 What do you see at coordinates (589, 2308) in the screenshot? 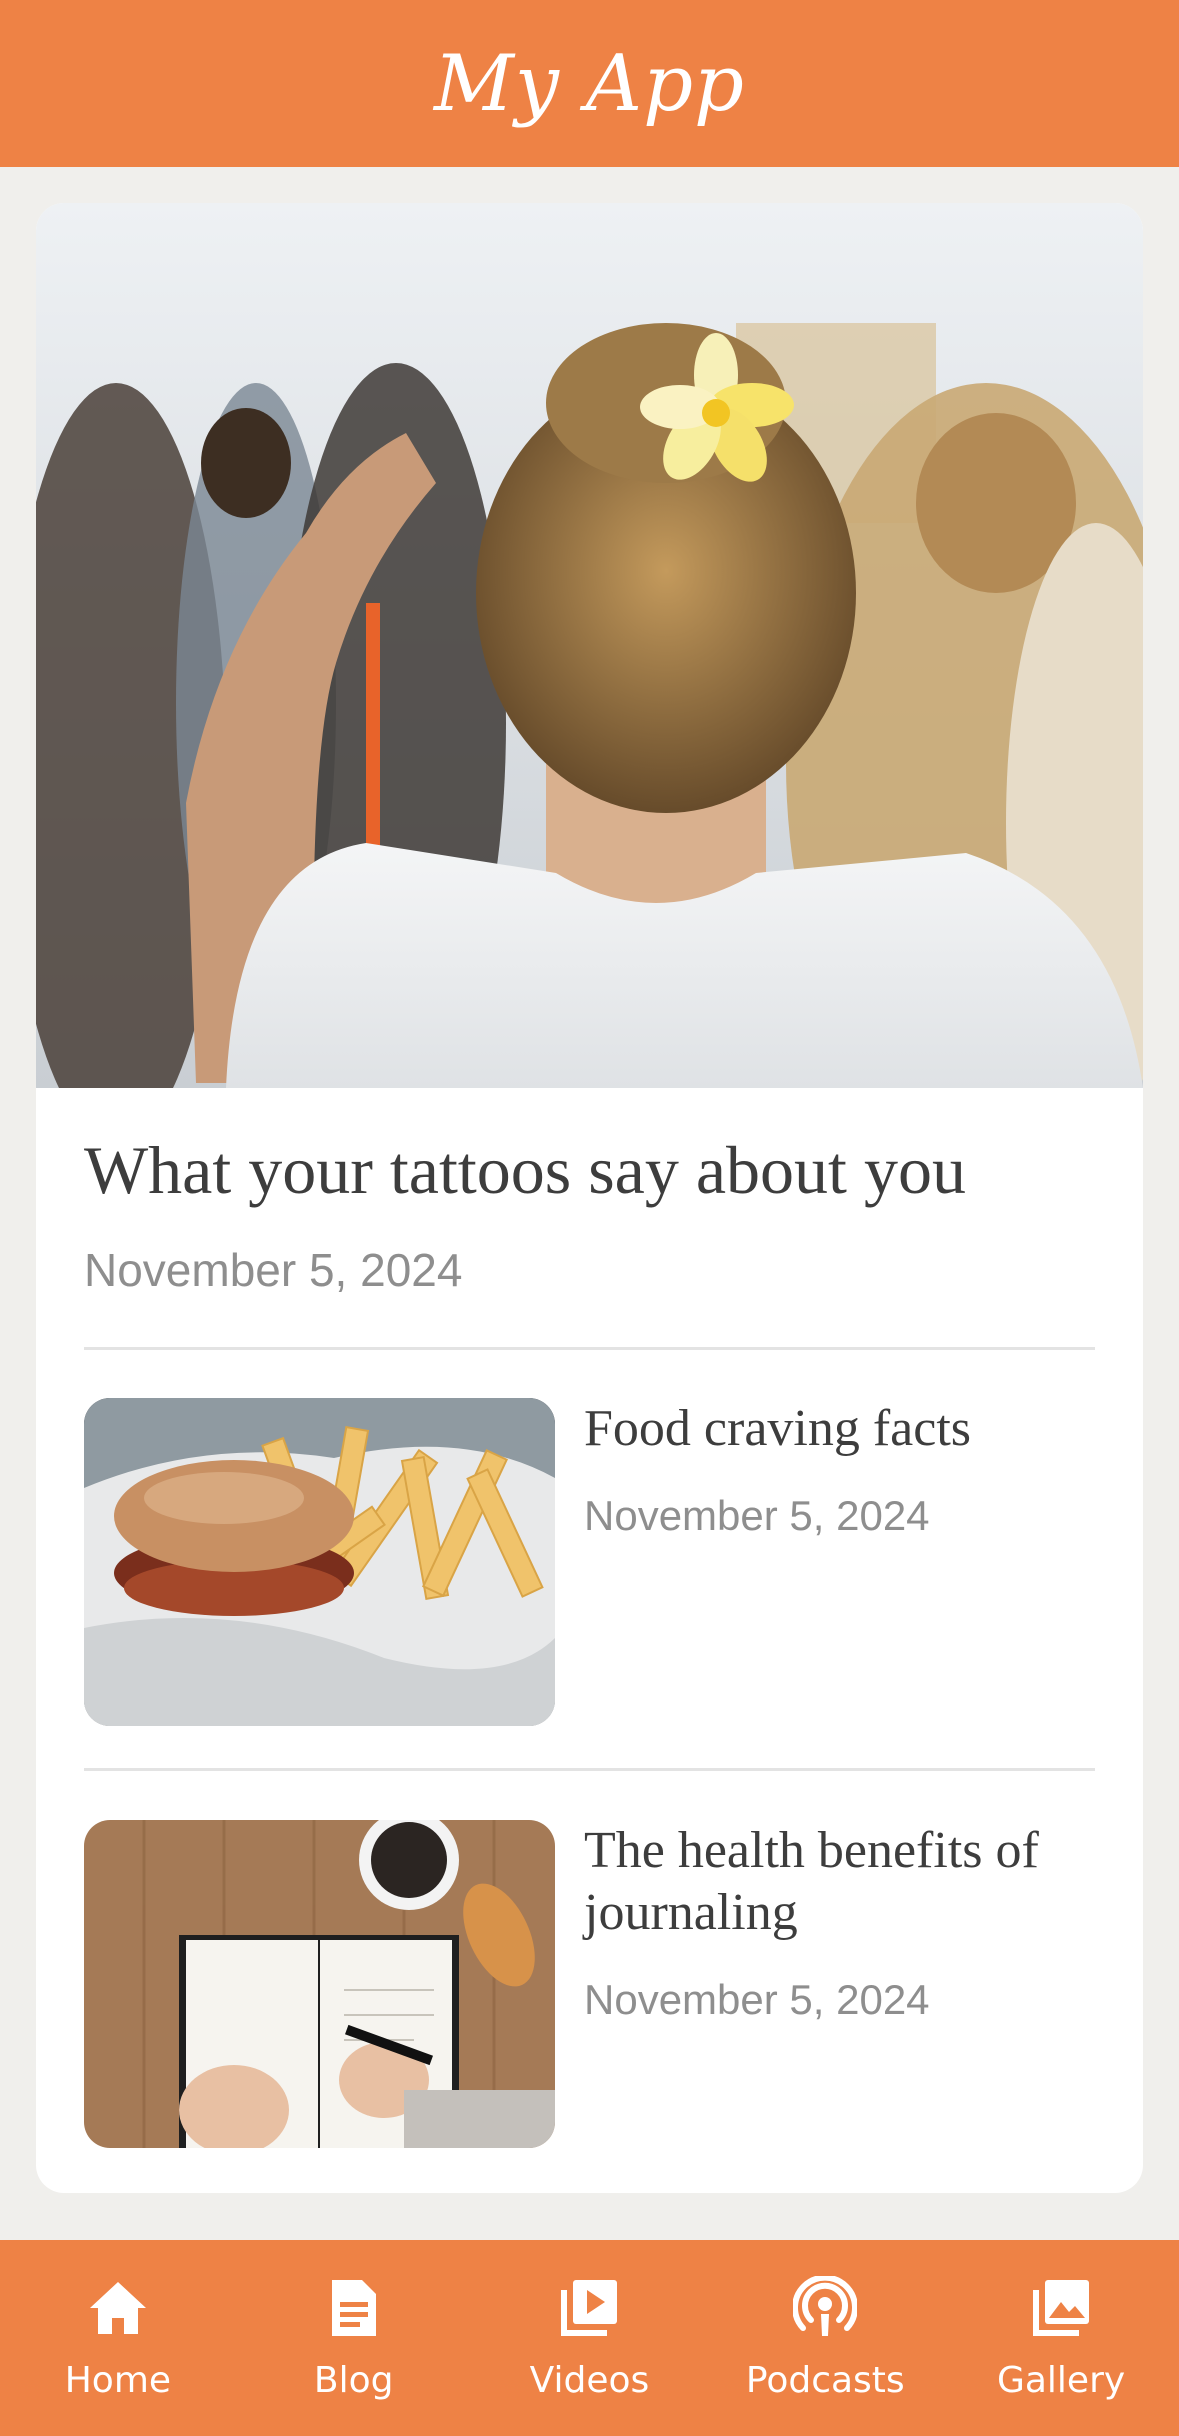
I see `video-library-icon` at bounding box center [589, 2308].